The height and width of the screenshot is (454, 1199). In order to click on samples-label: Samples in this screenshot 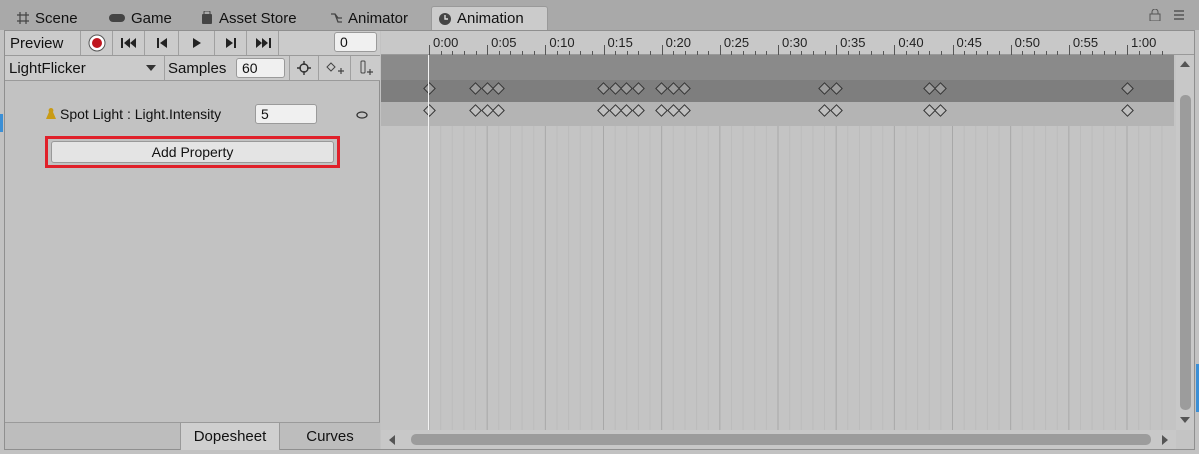, I will do `click(197, 68)`.